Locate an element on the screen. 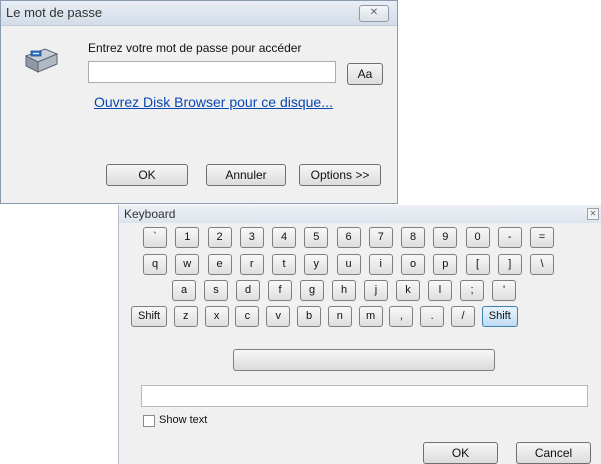 This screenshot has width=601, height=464. keyboard-ok-button: OK is located at coordinates (460, 453).